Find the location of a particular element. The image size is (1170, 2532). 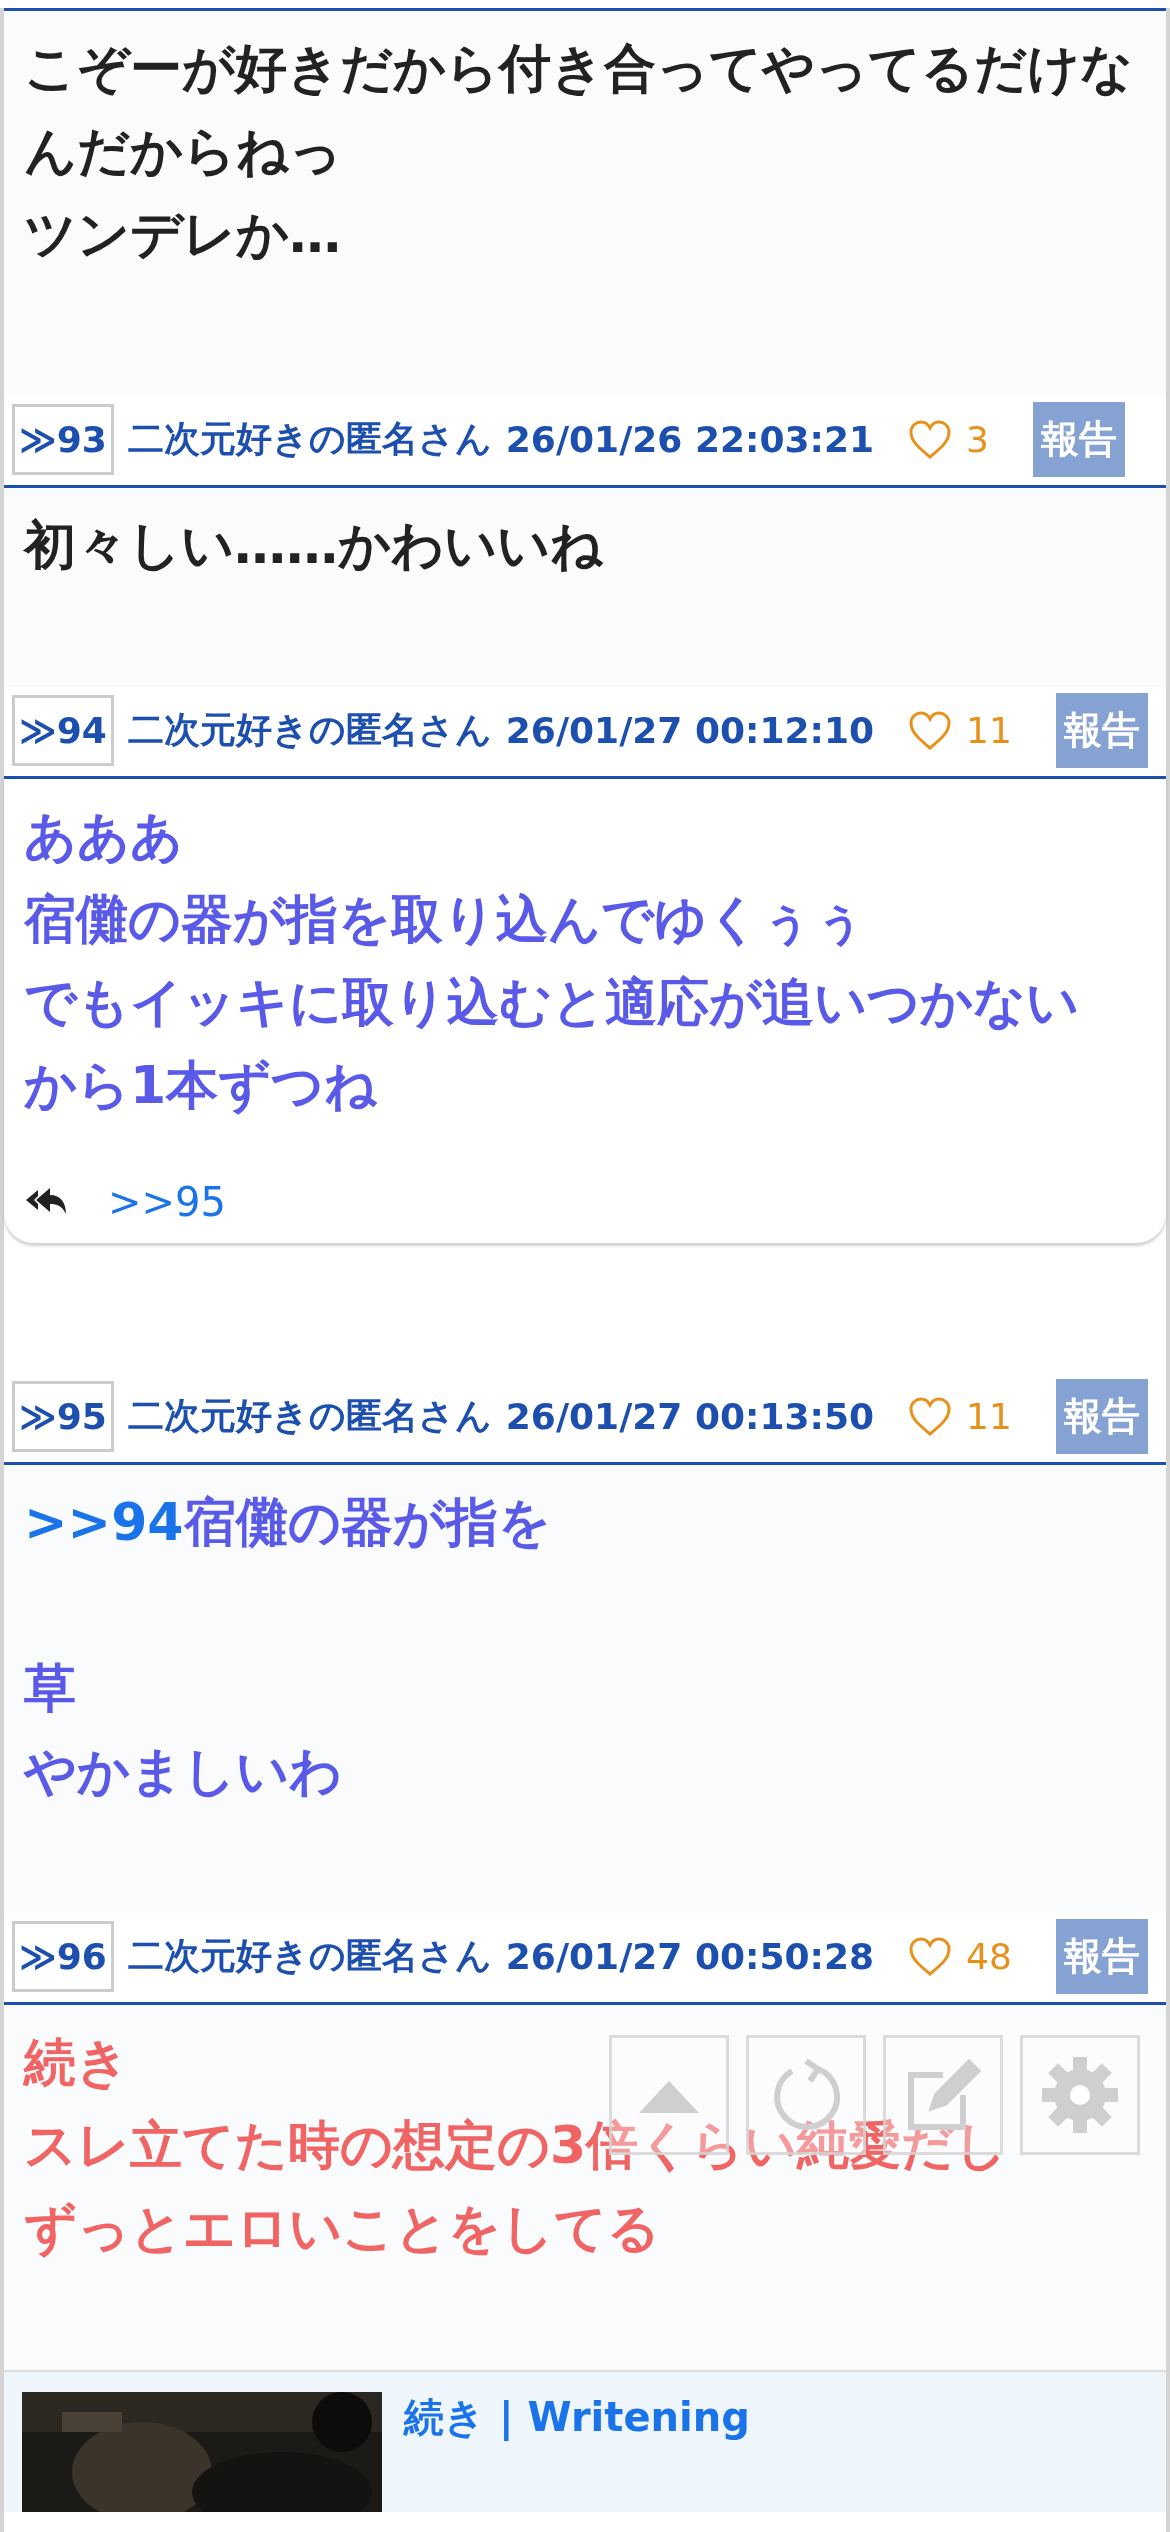

post-text: あああ is located at coordinates (103, 836).